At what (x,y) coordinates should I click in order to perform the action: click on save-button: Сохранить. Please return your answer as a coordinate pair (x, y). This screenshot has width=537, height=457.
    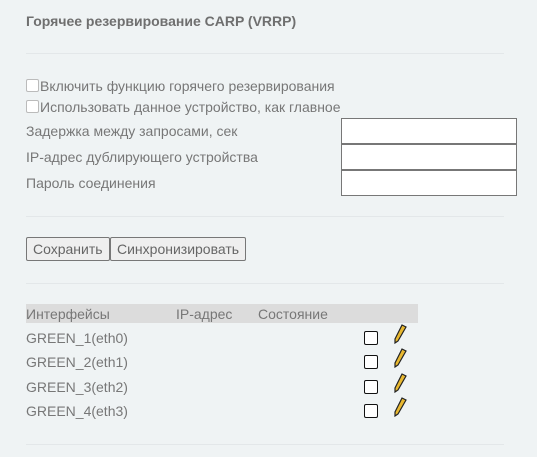
    Looking at the image, I should click on (68, 249).